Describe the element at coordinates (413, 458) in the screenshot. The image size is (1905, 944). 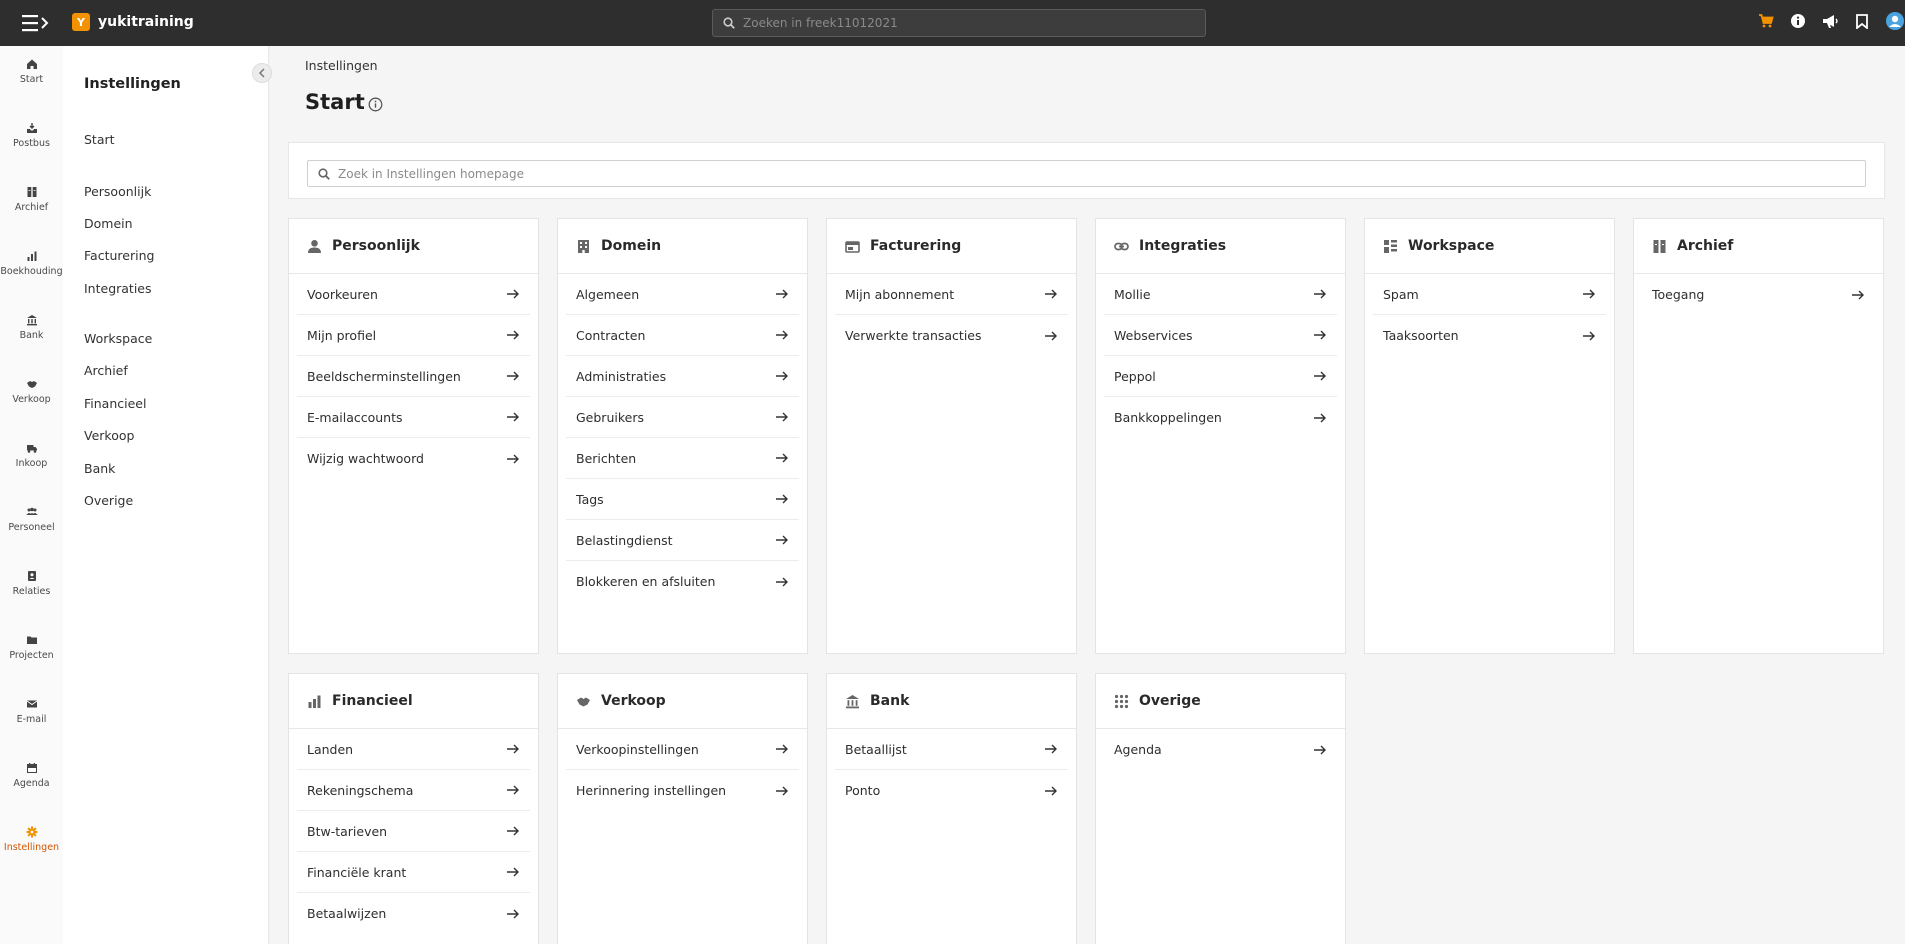
I see `settings-link: Wijzig wachtwoord` at that location.